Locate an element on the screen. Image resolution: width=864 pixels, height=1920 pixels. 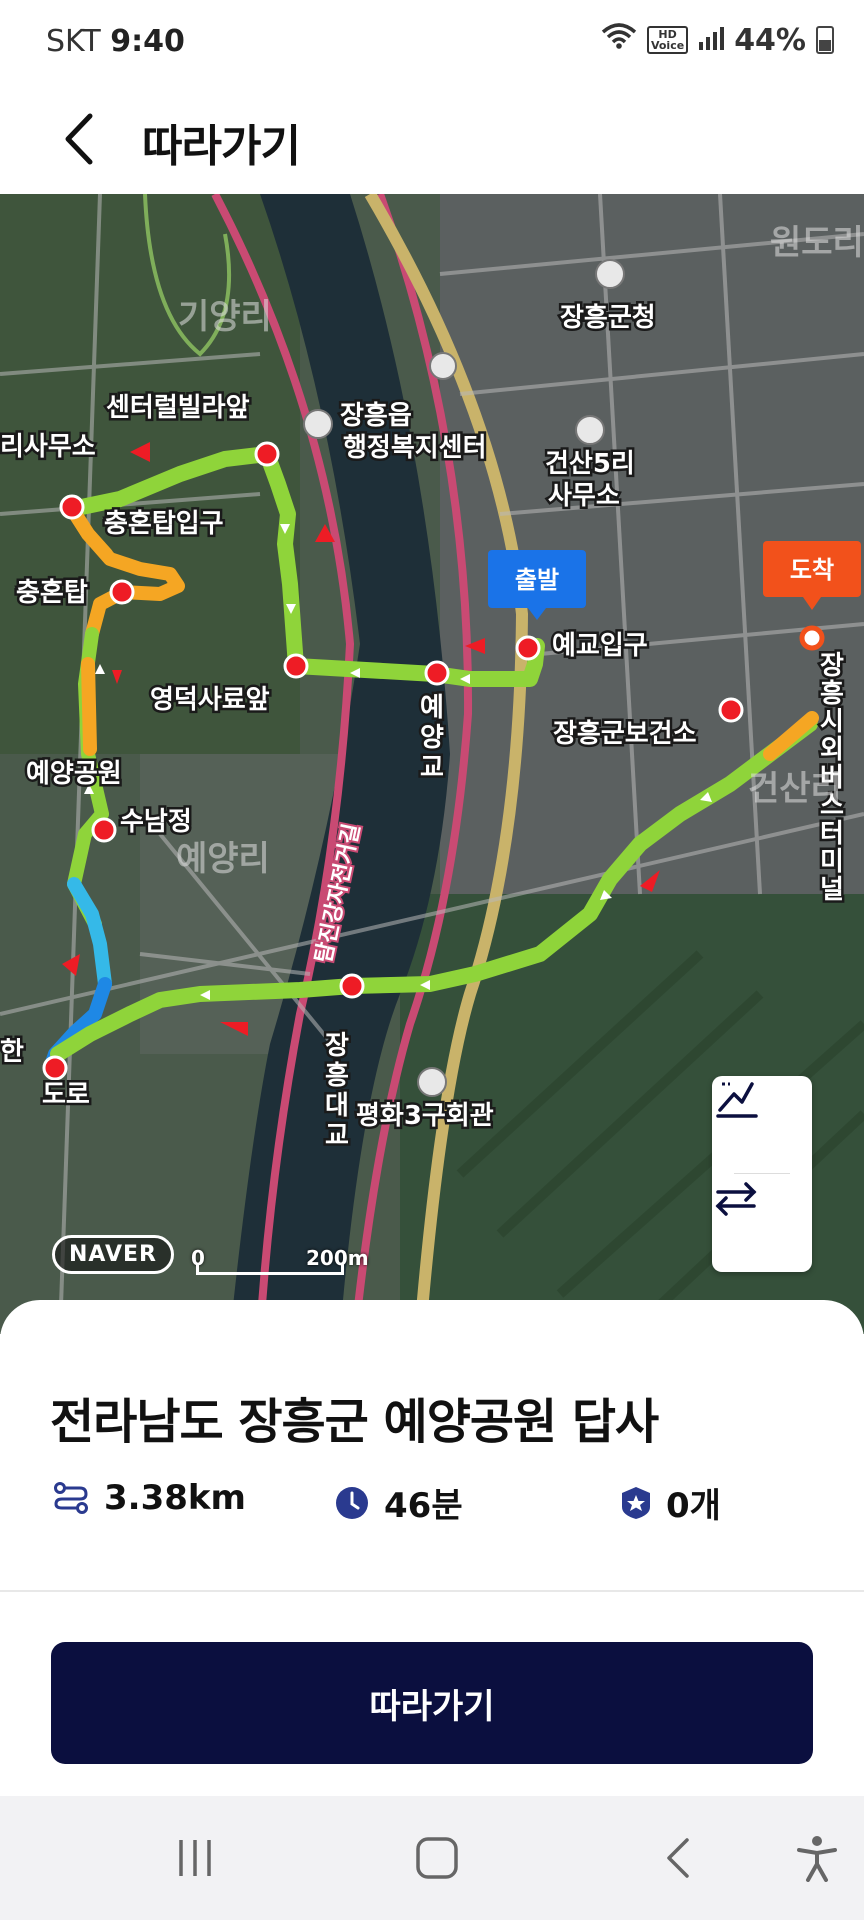
route-title: 전라남도 장흥군 예양공원 답사 is located at coordinates (354, 1422).